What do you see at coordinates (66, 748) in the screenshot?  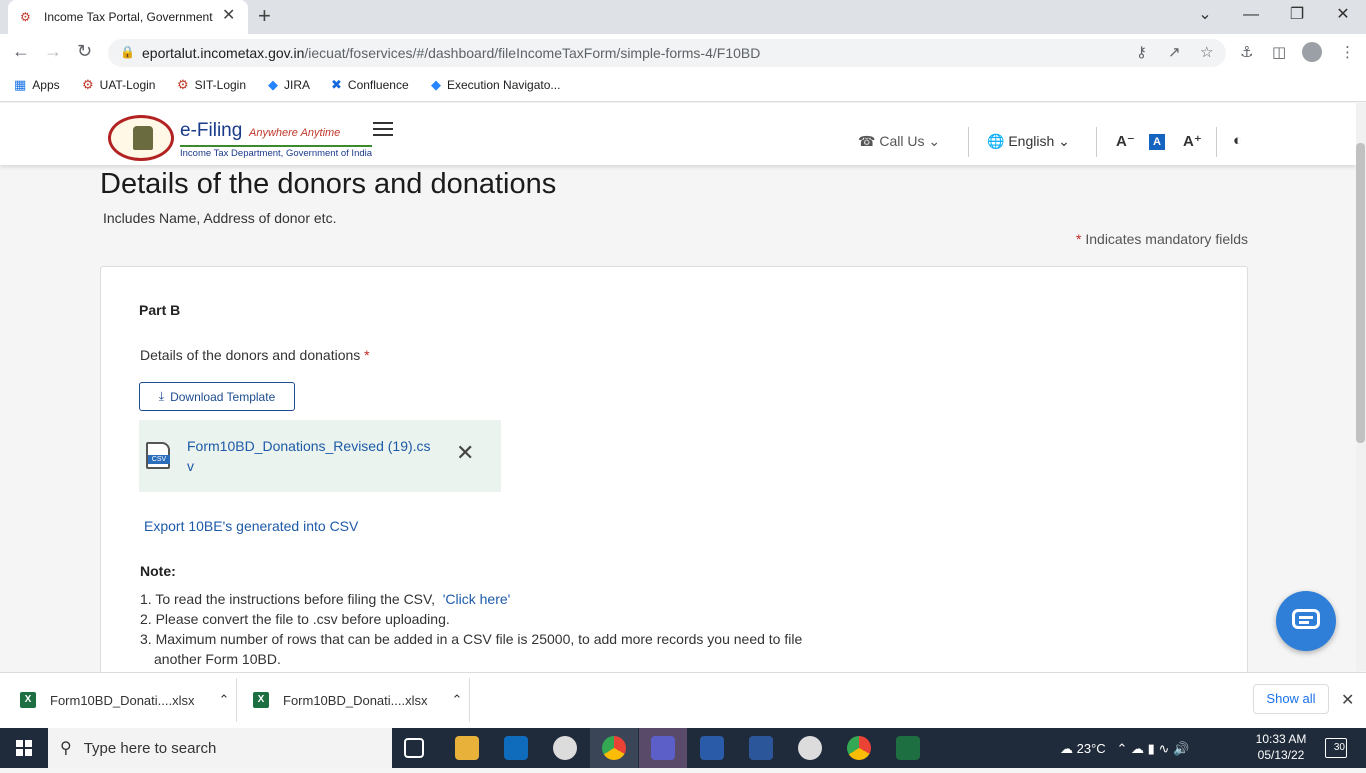 I see `search-icon: ⚲` at bounding box center [66, 748].